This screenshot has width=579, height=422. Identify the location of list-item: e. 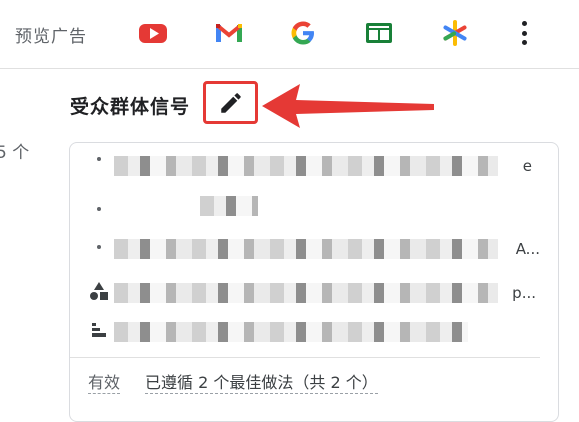
(314, 166).